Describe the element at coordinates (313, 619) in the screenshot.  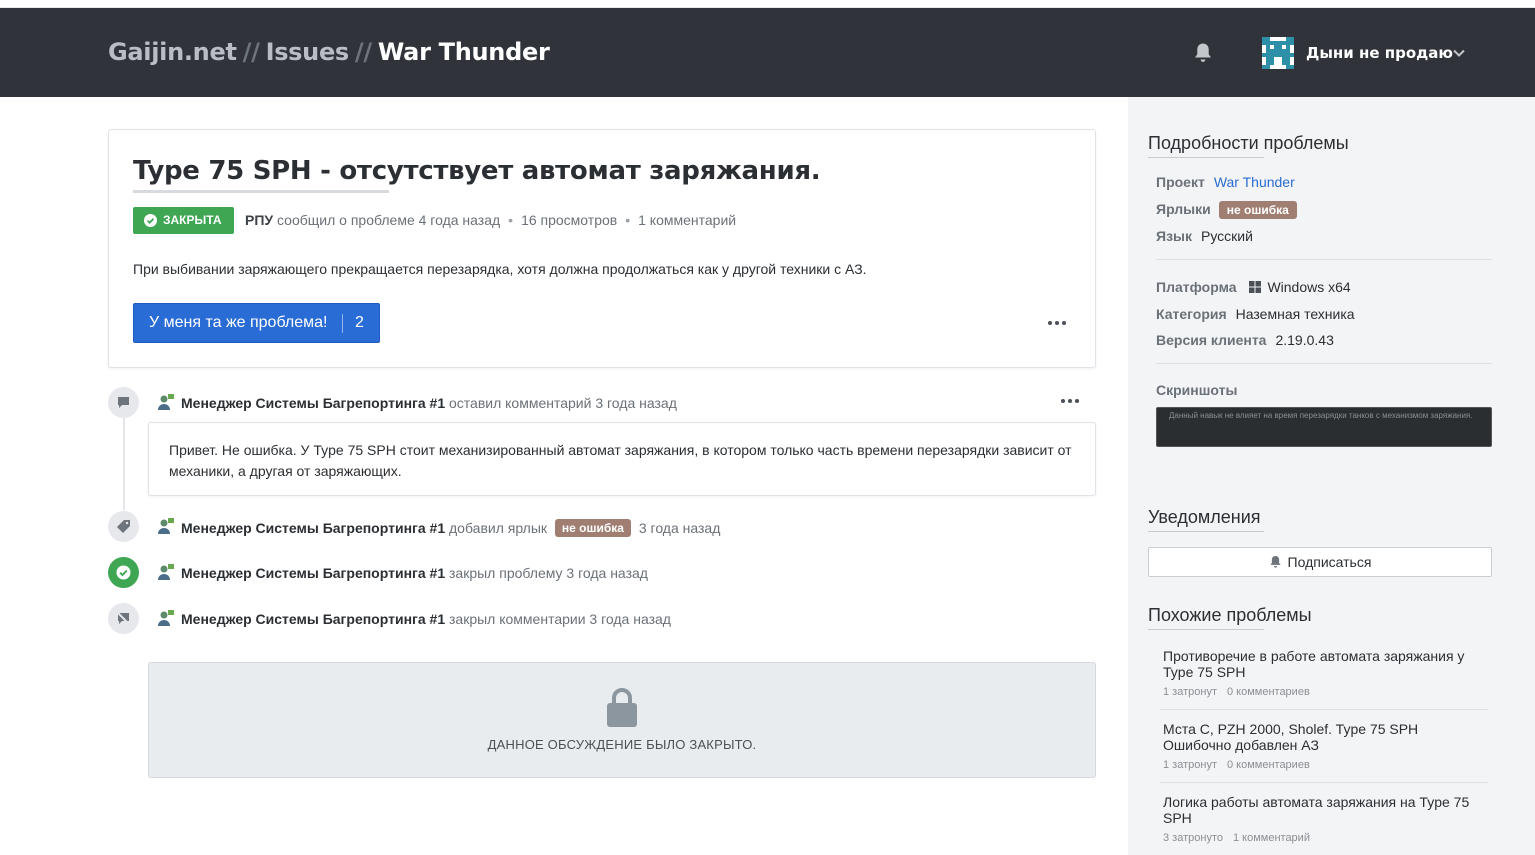
I see `lock-event-author: Менеджер Системы Багрепортинга #1` at that location.